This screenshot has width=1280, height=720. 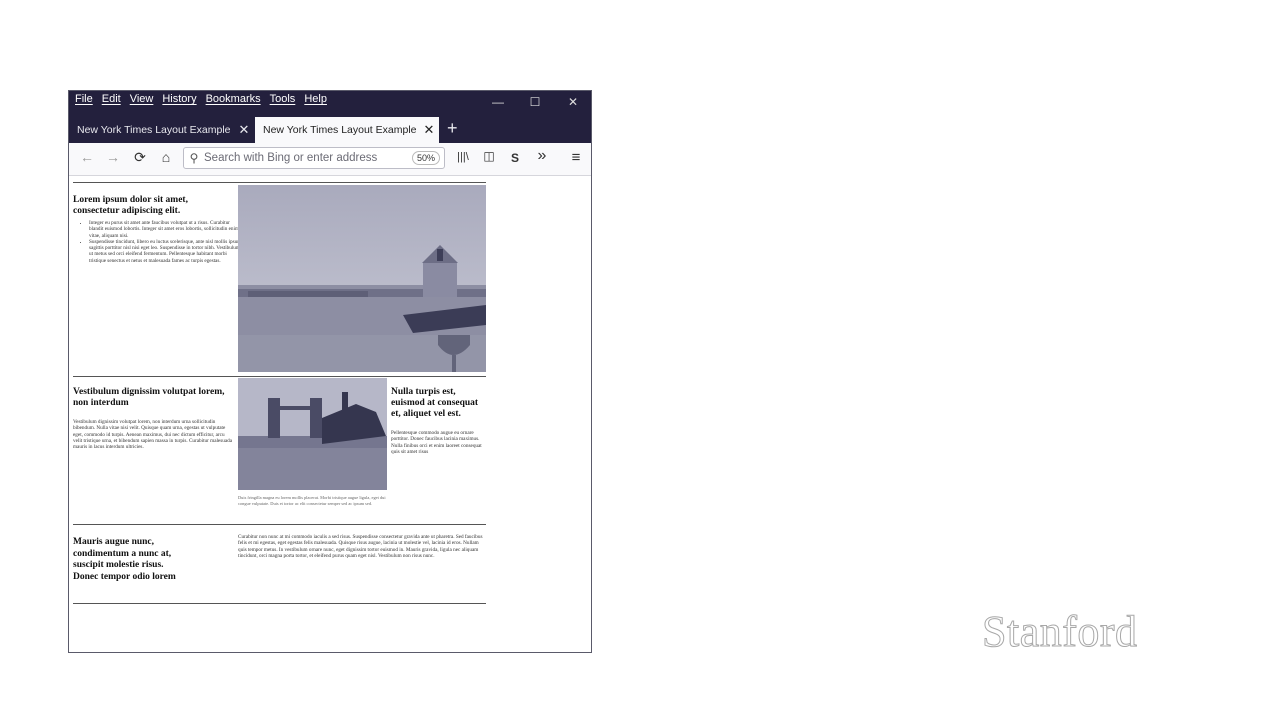 I want to click on forward-icon: →, so click(x=113, y=157).